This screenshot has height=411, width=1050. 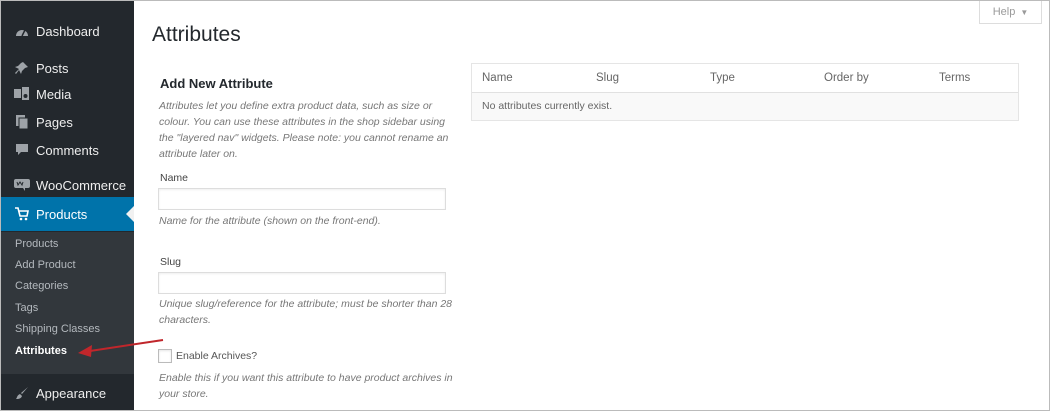 I want to click on empty-message: No attributes currently exist., so click(x=547, y=106).